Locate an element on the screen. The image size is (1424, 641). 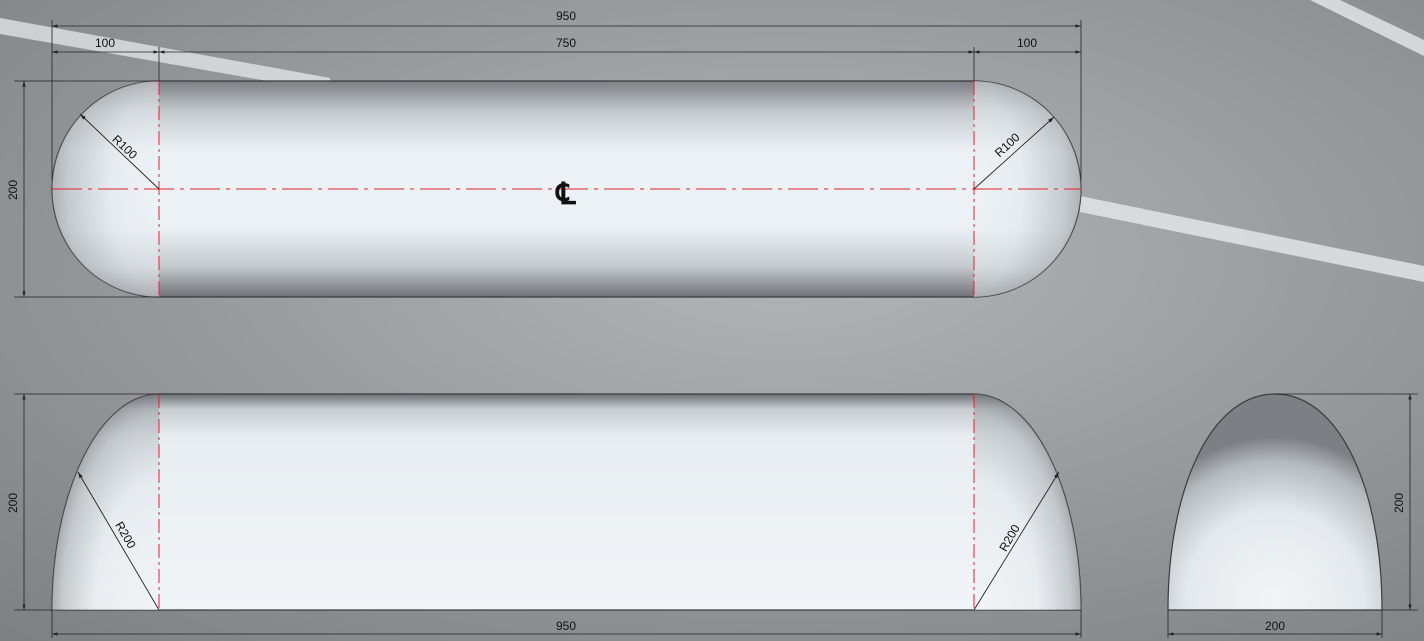
side-height-label: 200 is located at coordinates (13, 503).